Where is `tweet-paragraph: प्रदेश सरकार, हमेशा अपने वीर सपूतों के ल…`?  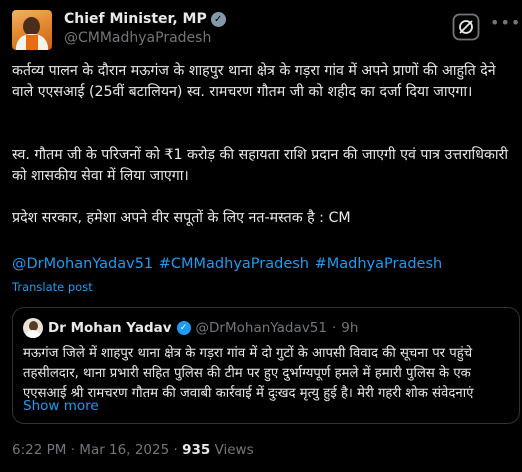 tweet-paragraph: प्रदेश सरकार, हमेशा अपने वीर सपूतों के ल… is located at coordinates (181, 218).